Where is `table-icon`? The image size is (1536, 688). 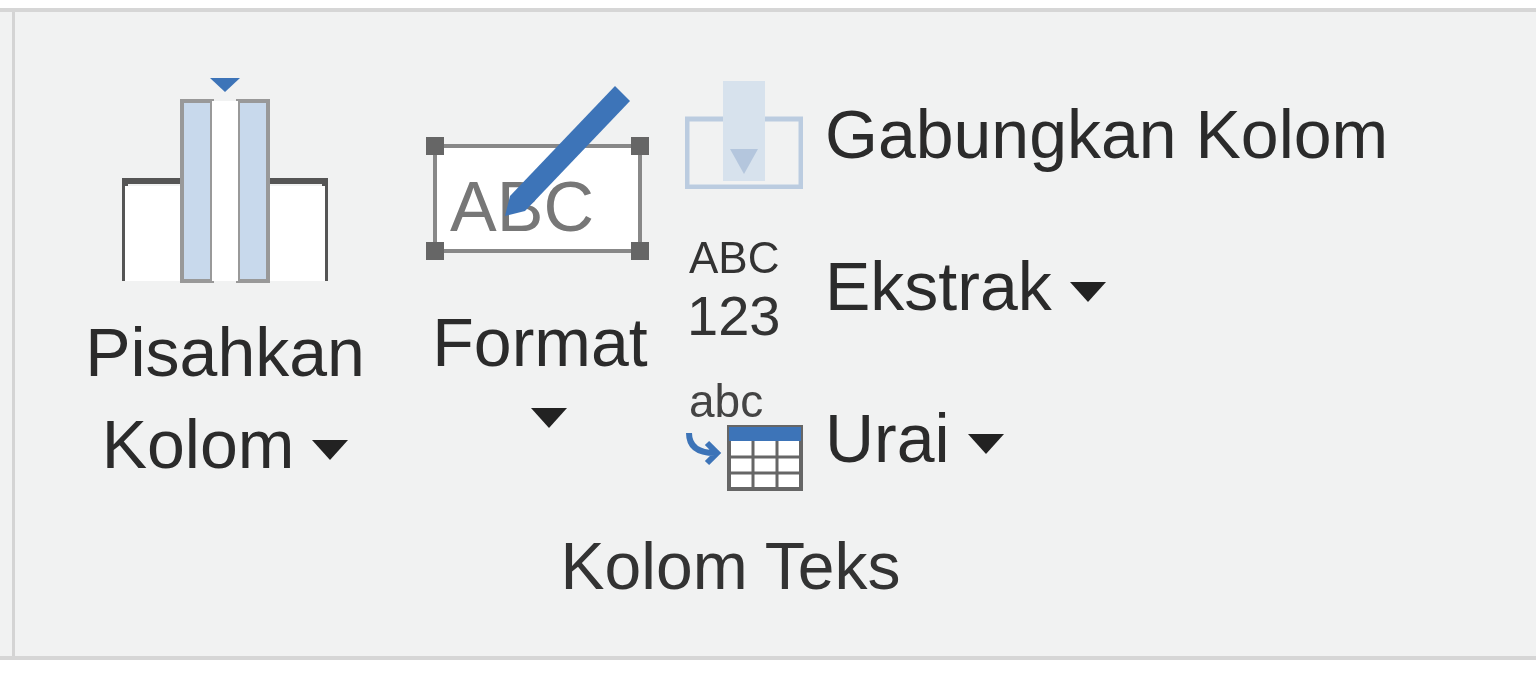 table-icon is located at coordinates (765, 458).